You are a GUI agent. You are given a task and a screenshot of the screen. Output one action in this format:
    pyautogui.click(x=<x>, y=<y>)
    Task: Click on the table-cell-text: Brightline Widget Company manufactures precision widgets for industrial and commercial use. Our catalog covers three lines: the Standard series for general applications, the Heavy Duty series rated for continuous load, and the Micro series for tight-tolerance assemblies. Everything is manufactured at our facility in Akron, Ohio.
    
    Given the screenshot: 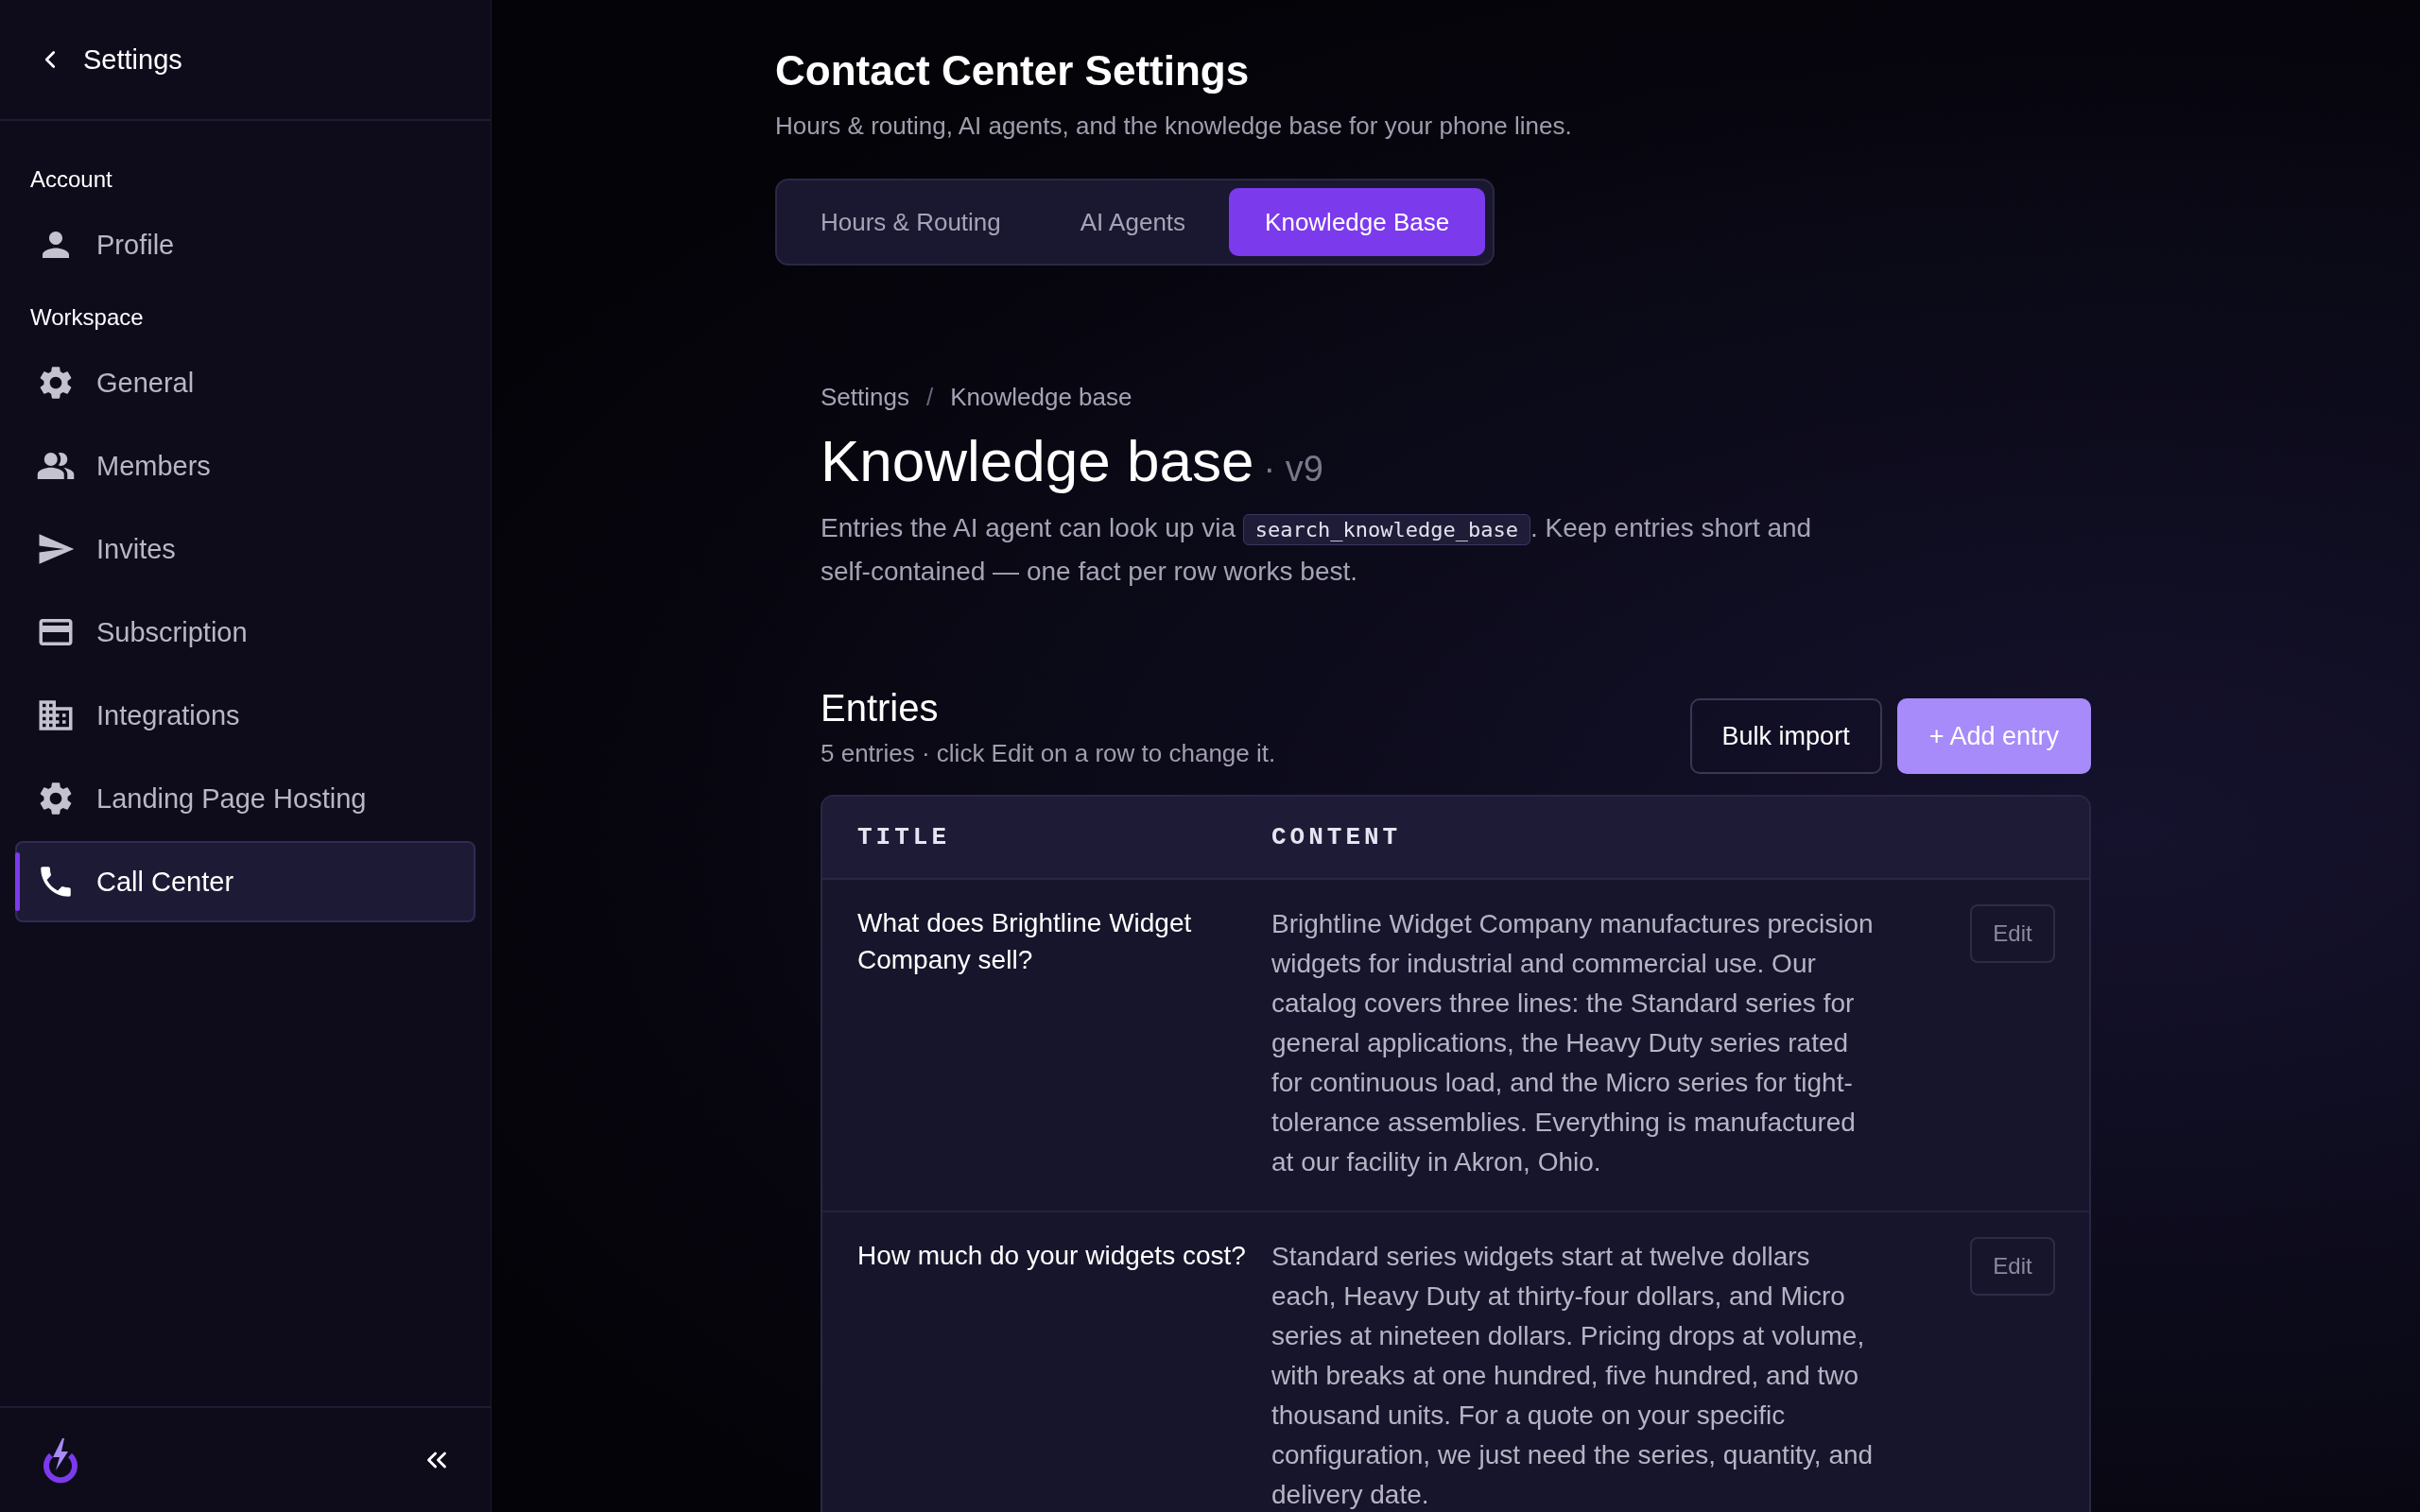 What is the action you would take?
    pyautogui.click(x=1573, y=1043)
    